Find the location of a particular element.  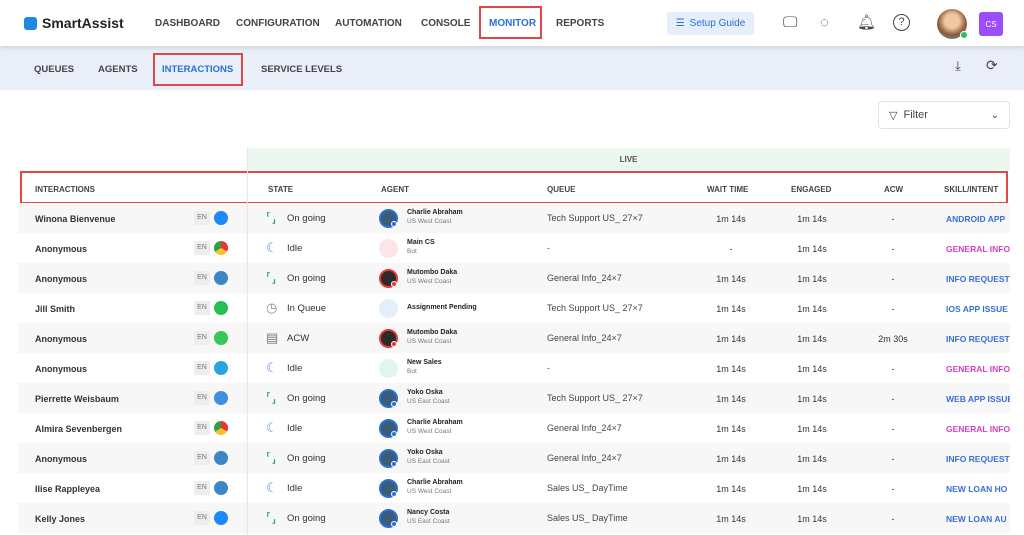

agent-avatar is located at coordinates (388, 458).